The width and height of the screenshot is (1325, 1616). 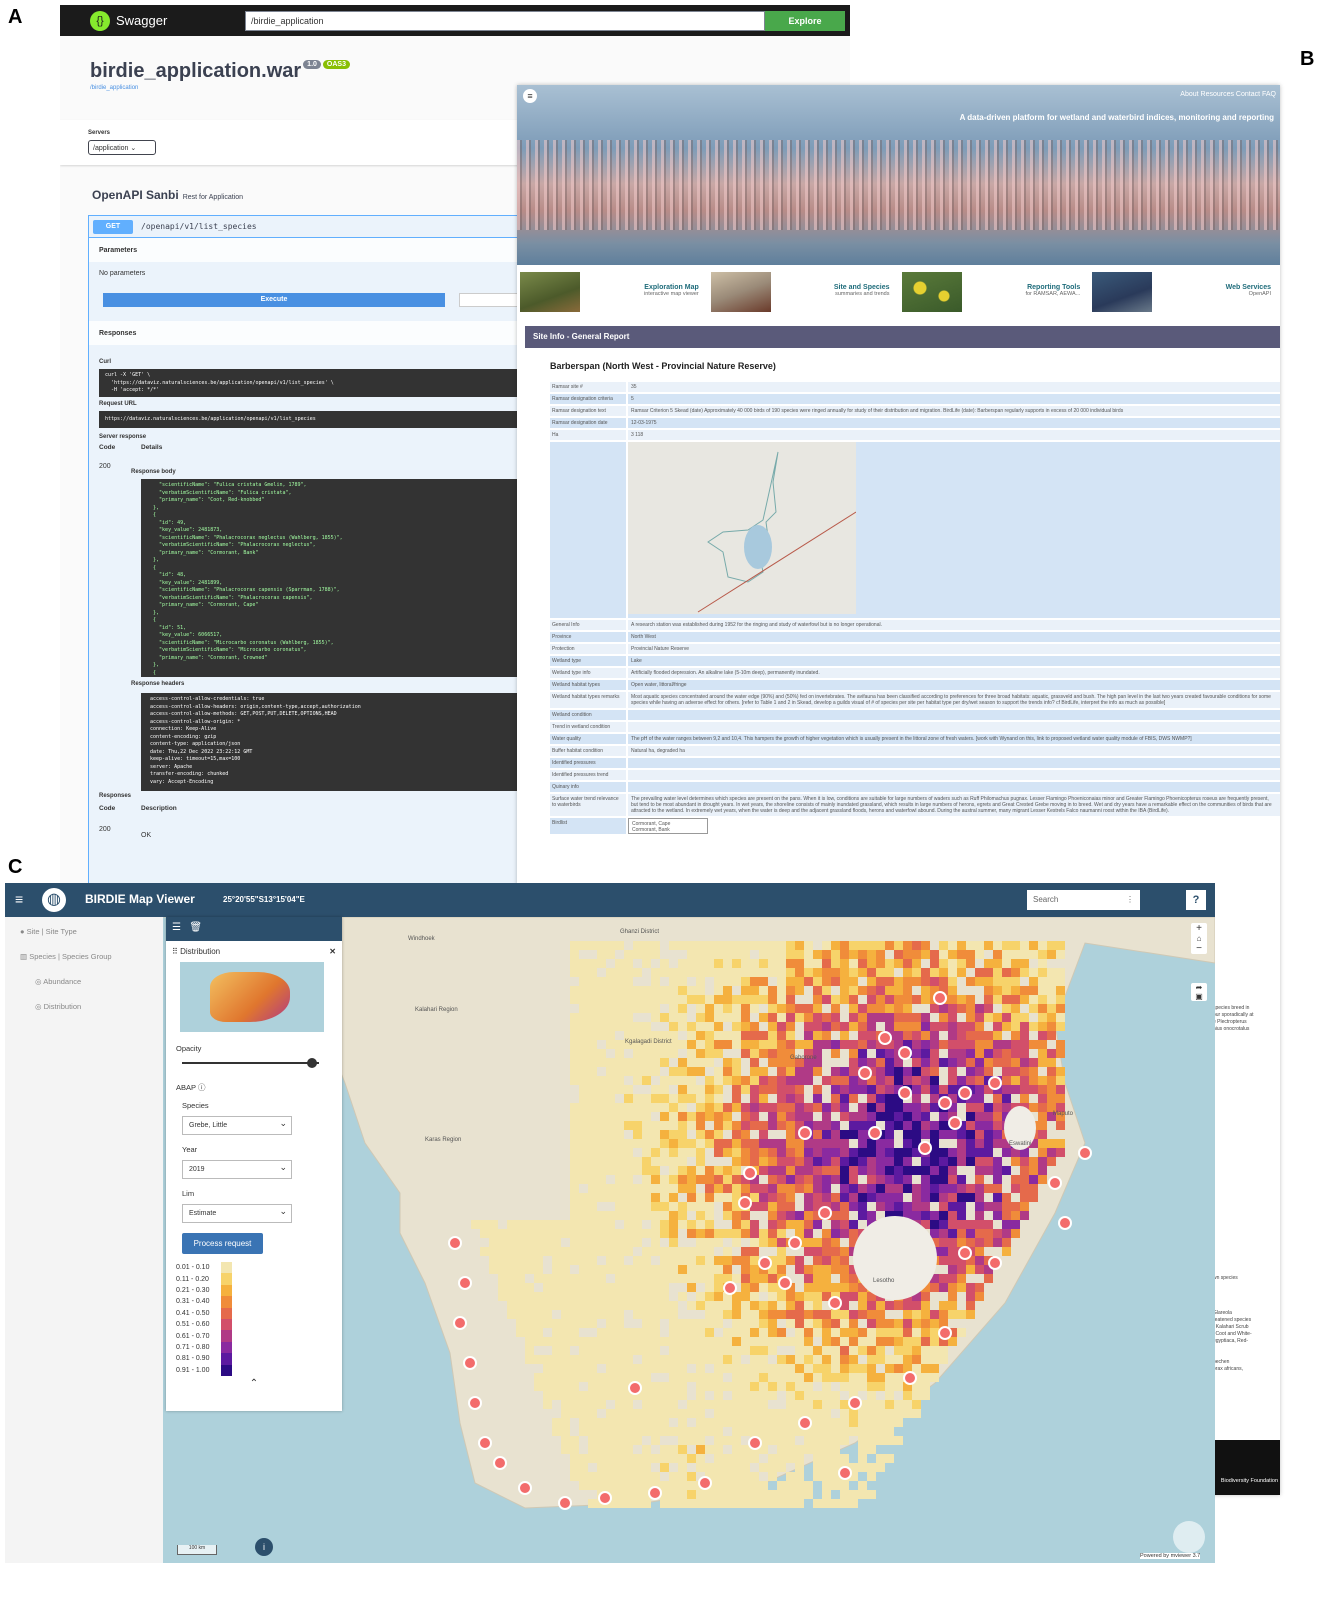 I want to click on search-input: Search ⋮, so click(x=1083, y=900).